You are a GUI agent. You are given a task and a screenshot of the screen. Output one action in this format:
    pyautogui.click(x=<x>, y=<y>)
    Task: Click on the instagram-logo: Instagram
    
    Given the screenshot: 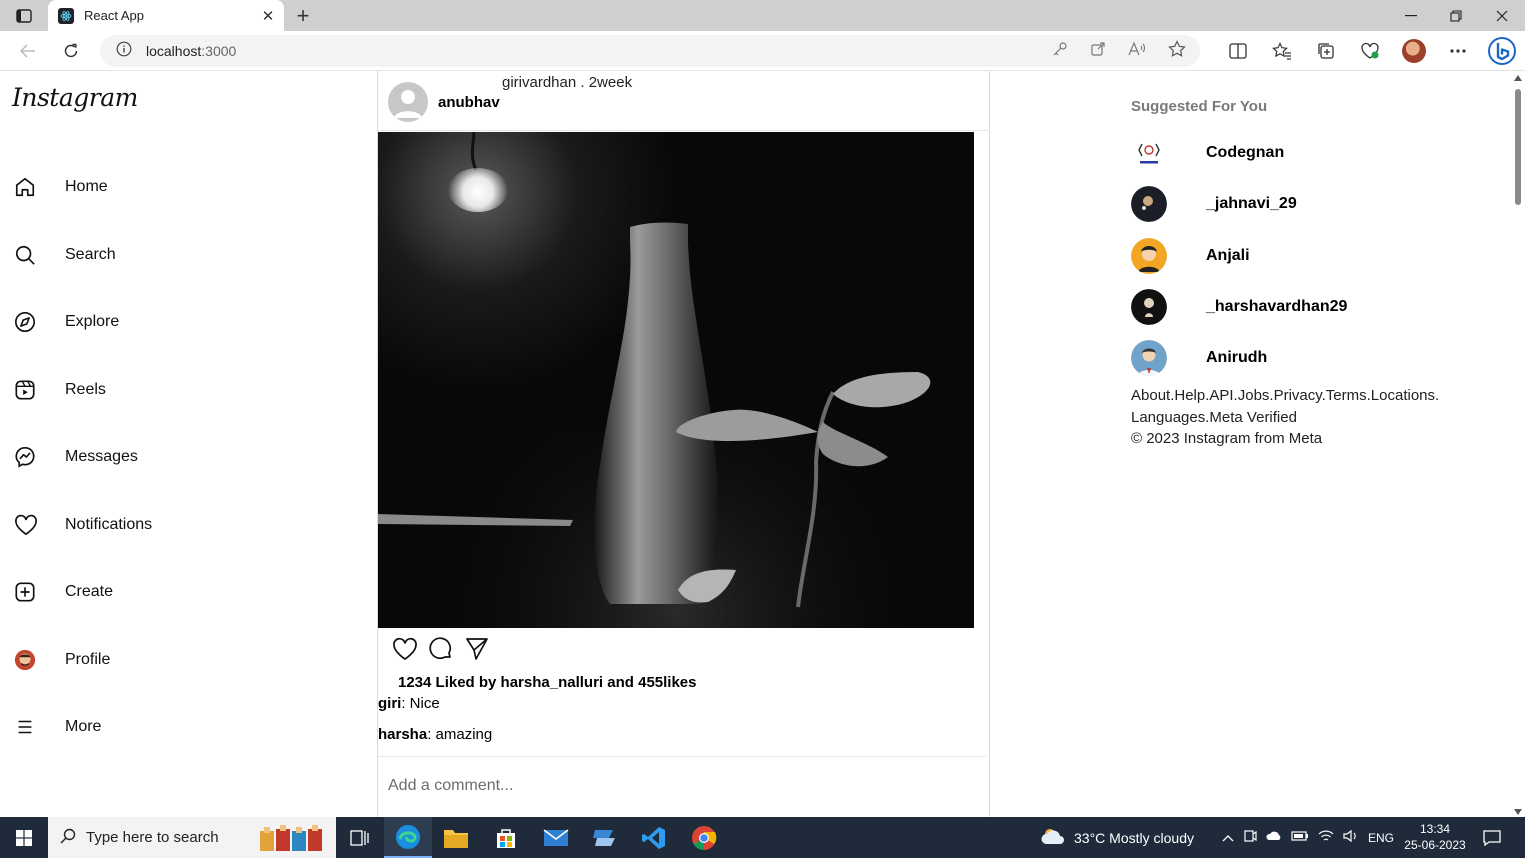 What is the action you would take?
    pyautogui.click(x=75, y=97)
    